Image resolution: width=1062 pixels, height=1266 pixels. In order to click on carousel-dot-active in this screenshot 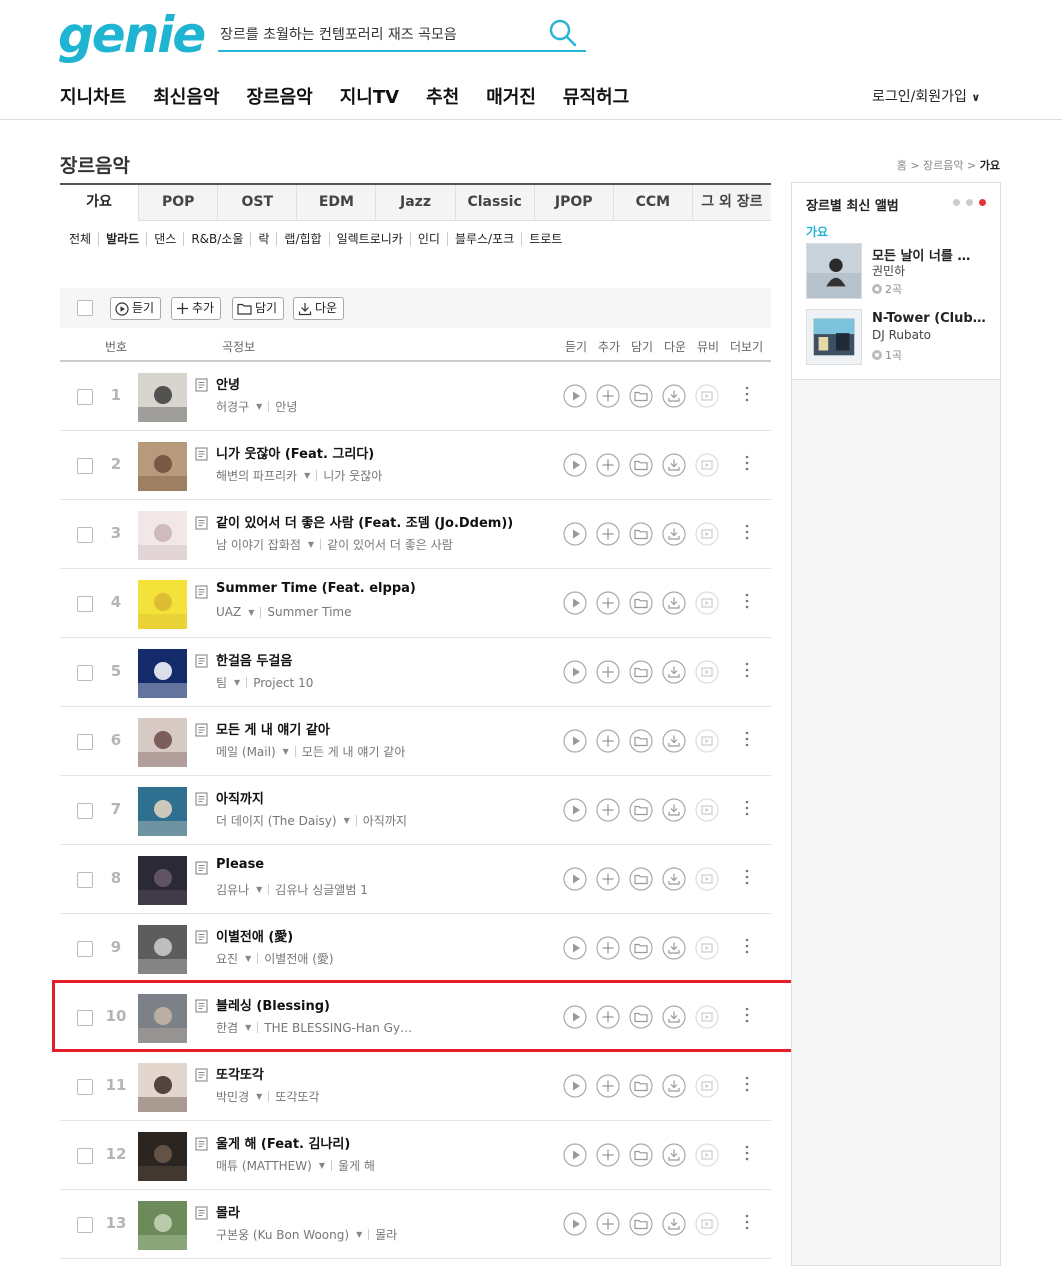, I will do `click(982, 202)`.